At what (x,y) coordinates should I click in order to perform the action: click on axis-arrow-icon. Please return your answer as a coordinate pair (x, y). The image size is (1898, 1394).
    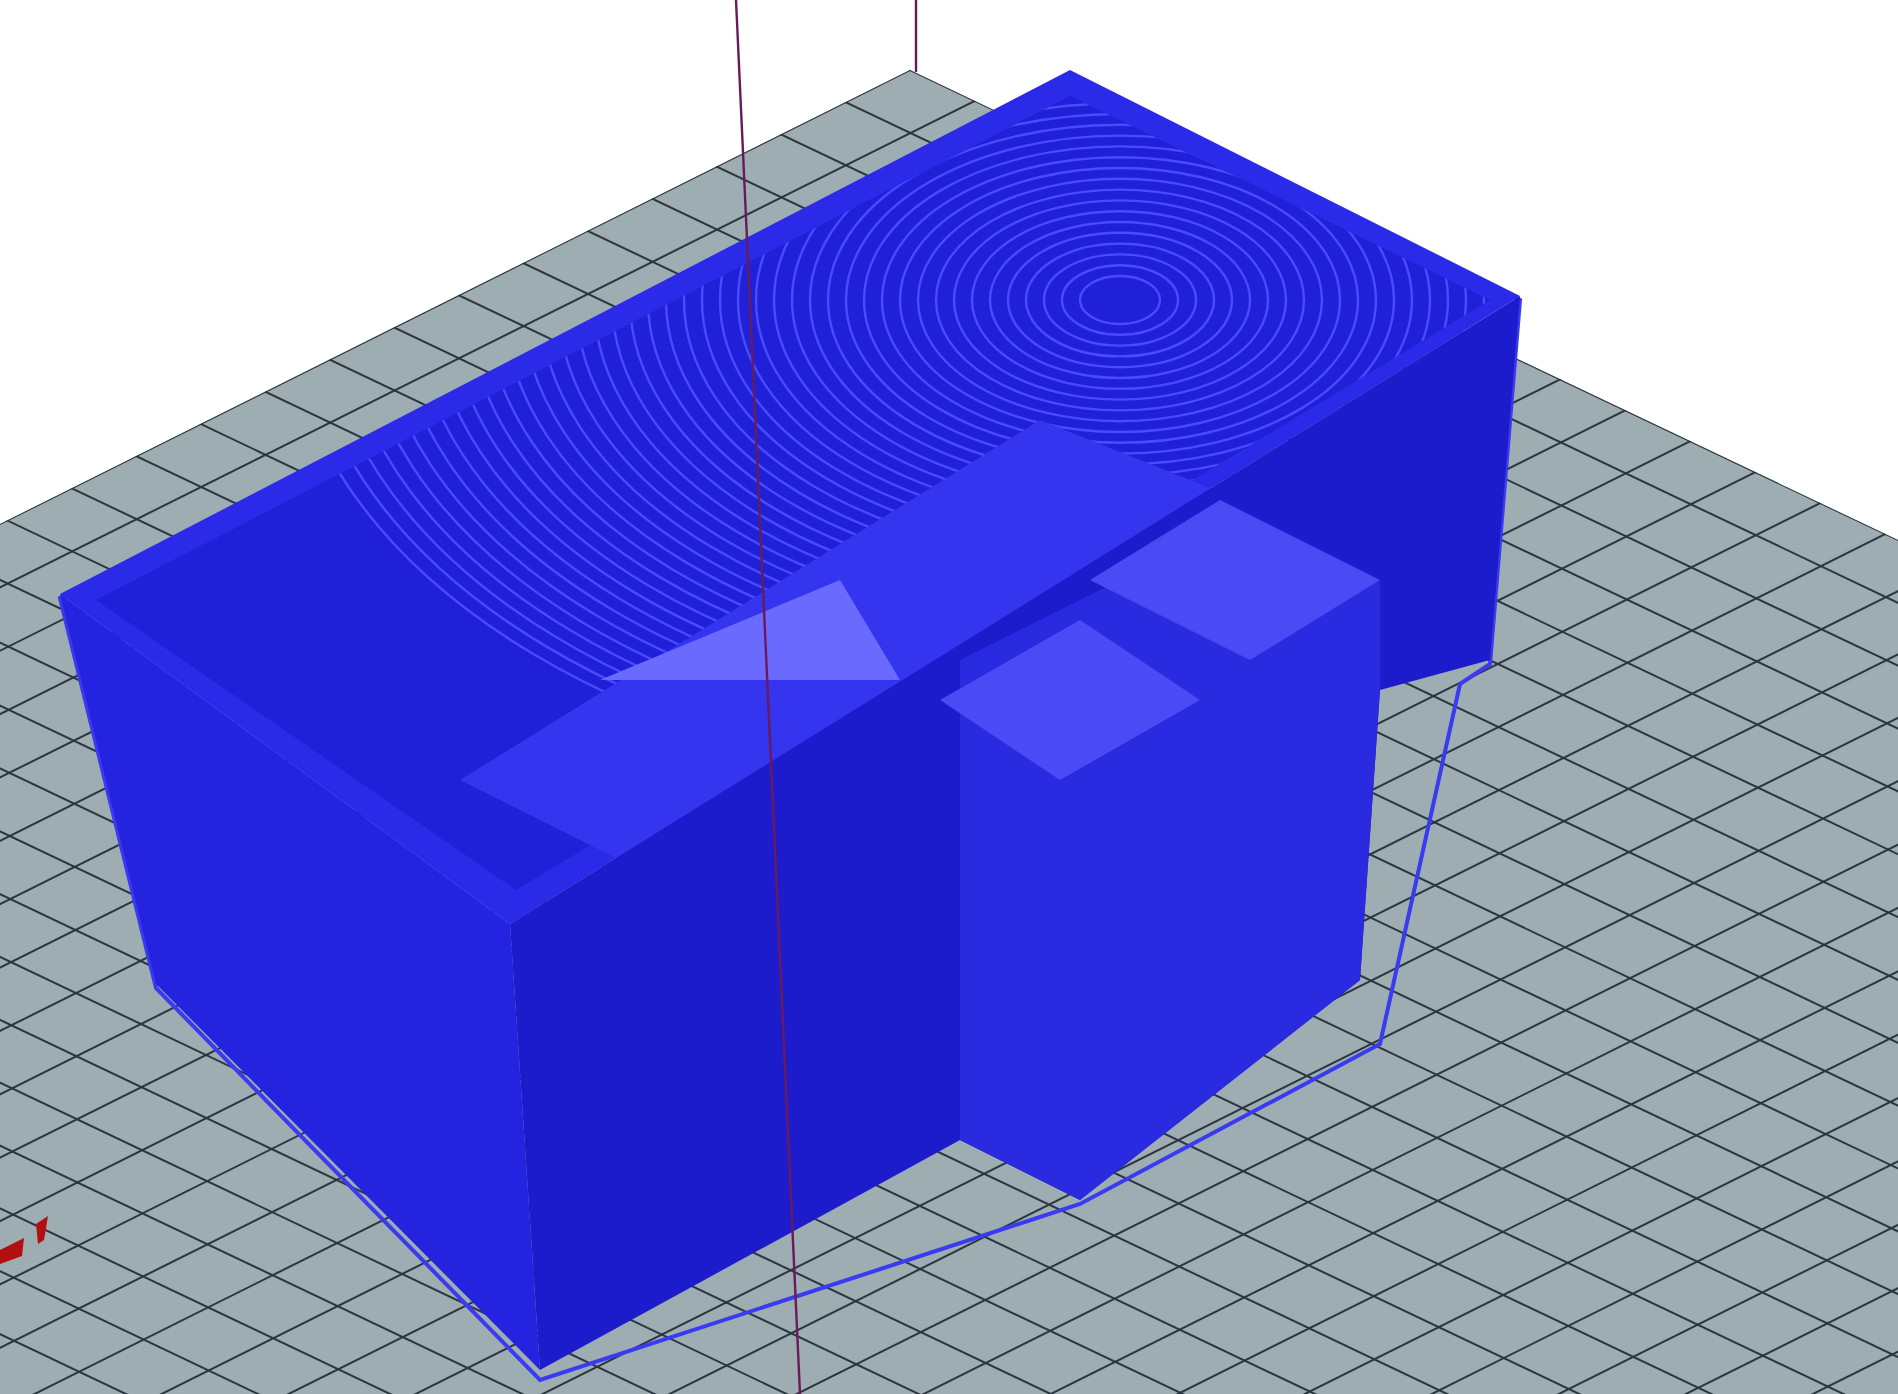
    Looking at the image, I should click on (24, 1240).